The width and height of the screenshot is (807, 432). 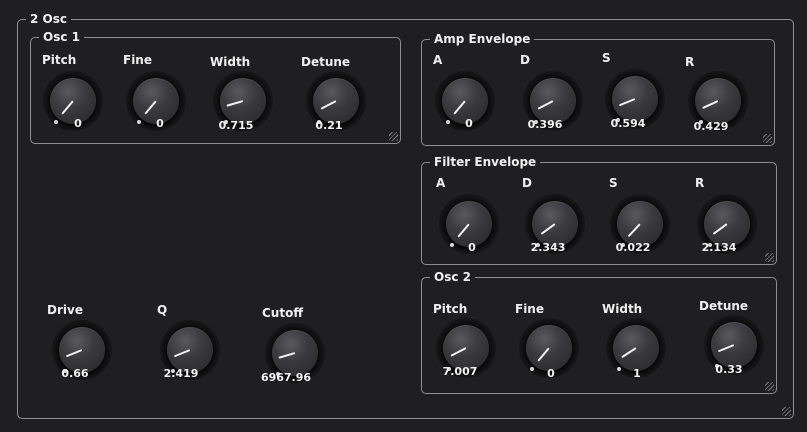 I want to click on filter-q-label: Q, so click(x=162, y=310).